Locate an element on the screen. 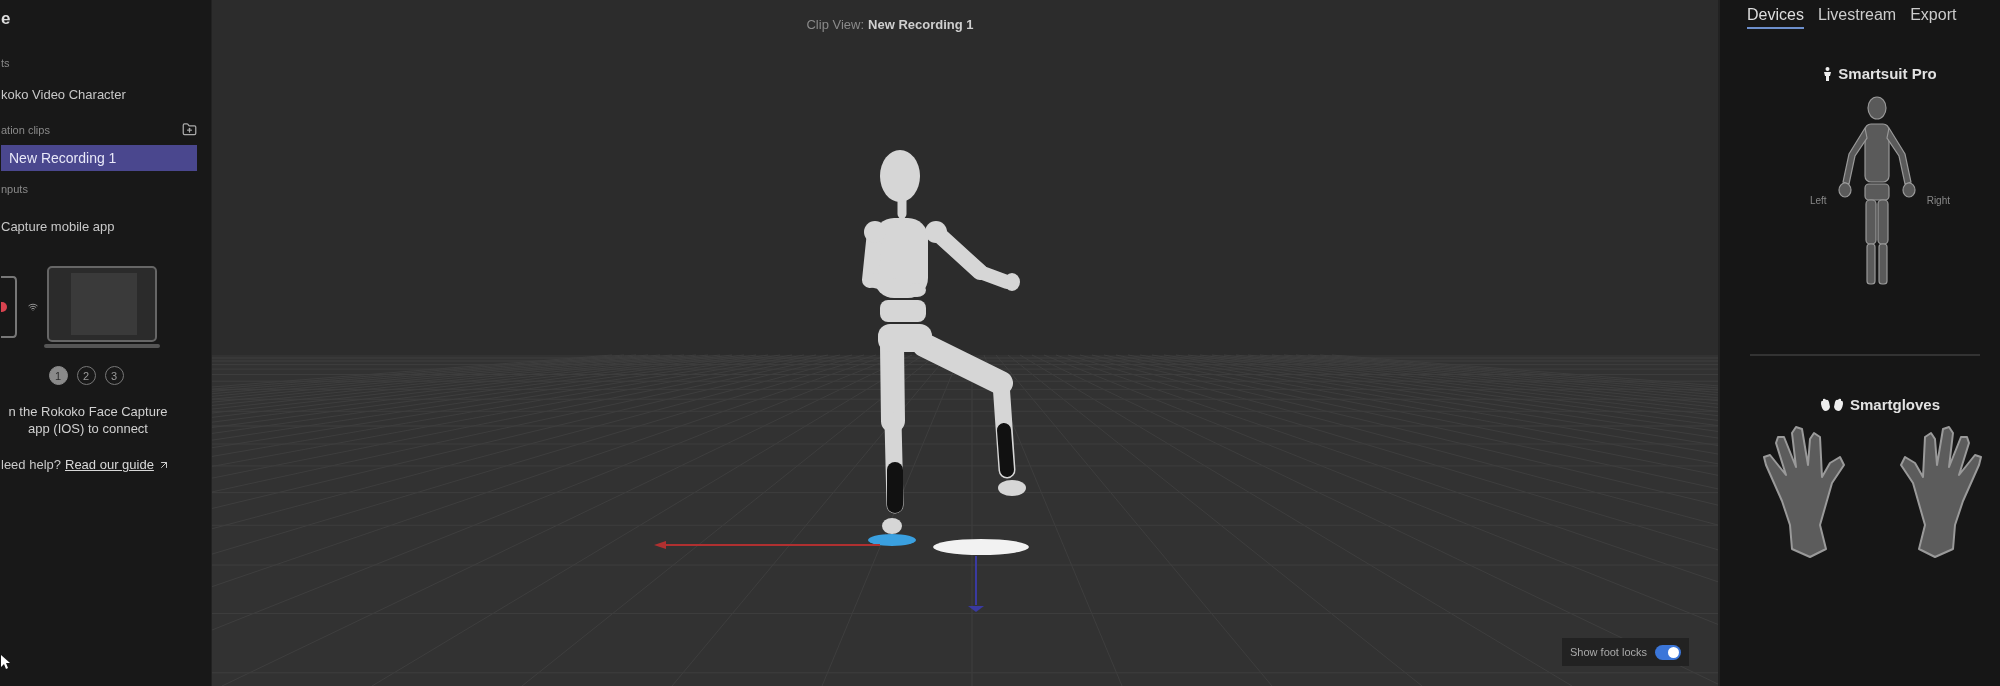 This screenshot has width=2000, height=686. panel-tab: Export is located at coordinates (1933, 17).